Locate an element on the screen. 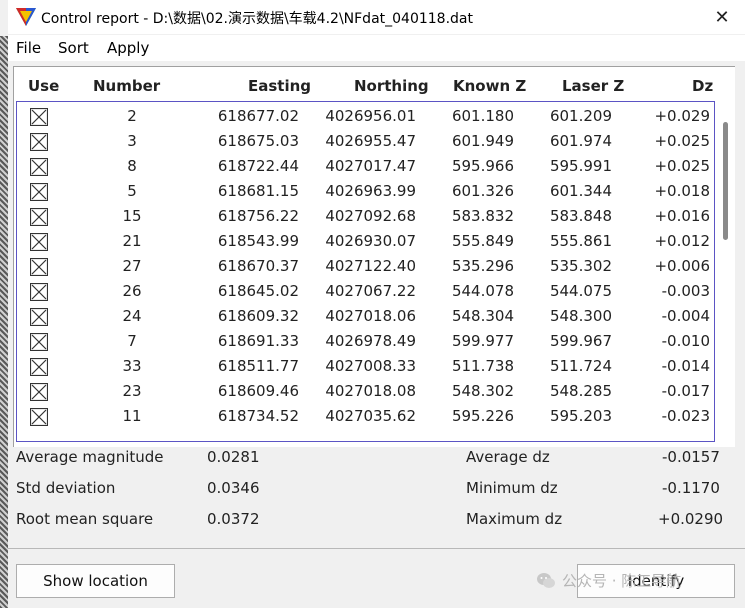 This screenshot has height=608, width=745. header-dz: Dz is located at coordinates (702, 86).